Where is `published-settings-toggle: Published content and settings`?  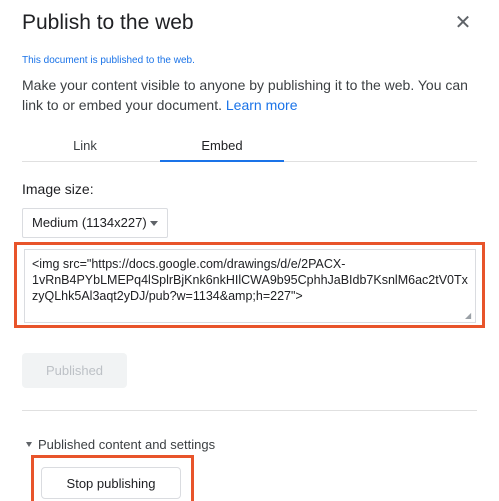 published-settings-toggle: Published content and settings is located at coordinates (120, 444).